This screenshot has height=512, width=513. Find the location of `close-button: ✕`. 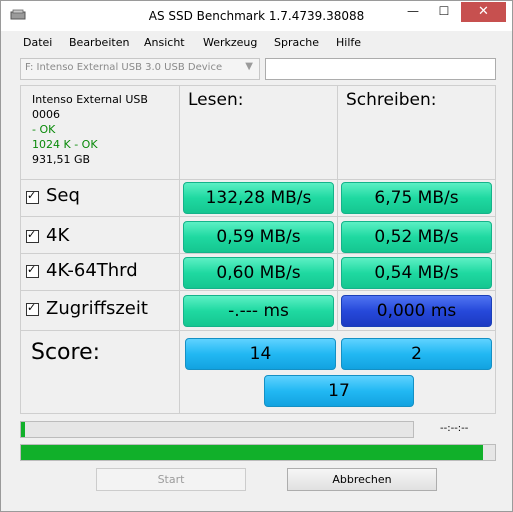

close-button: ✕ is located at coordinates (483, 12).